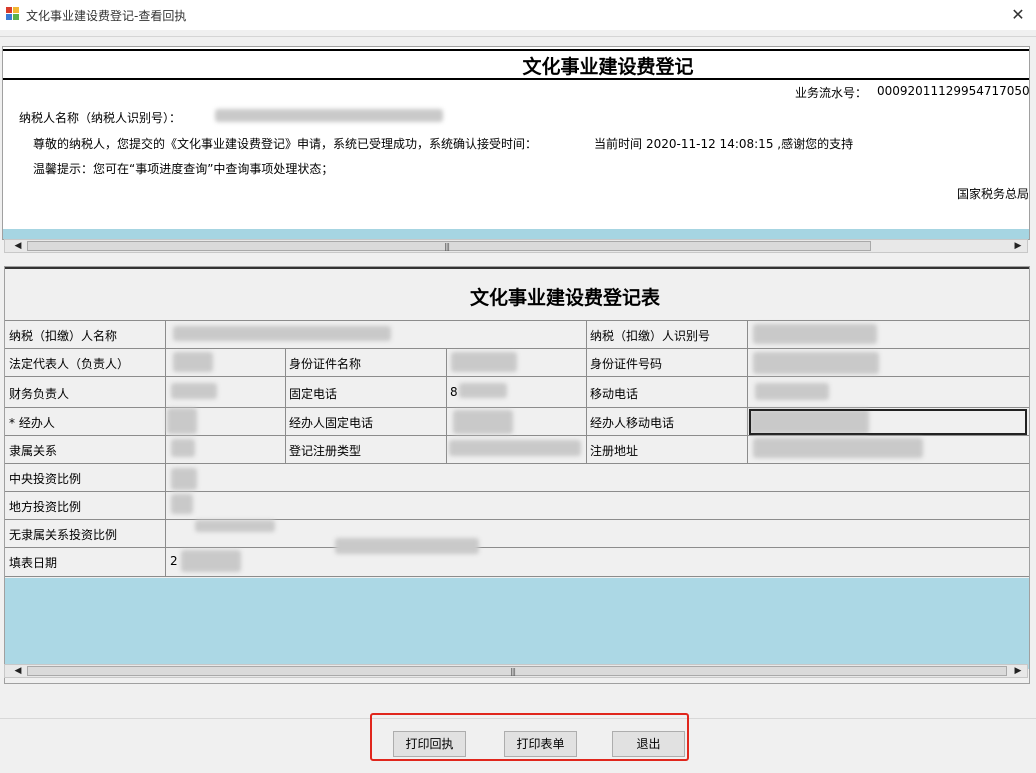  What do you see at coordinates (106, 16) in the screenshot?
I see `window-title: 文化事业建设费登记-查看回执` at bounding box center [106, 16].